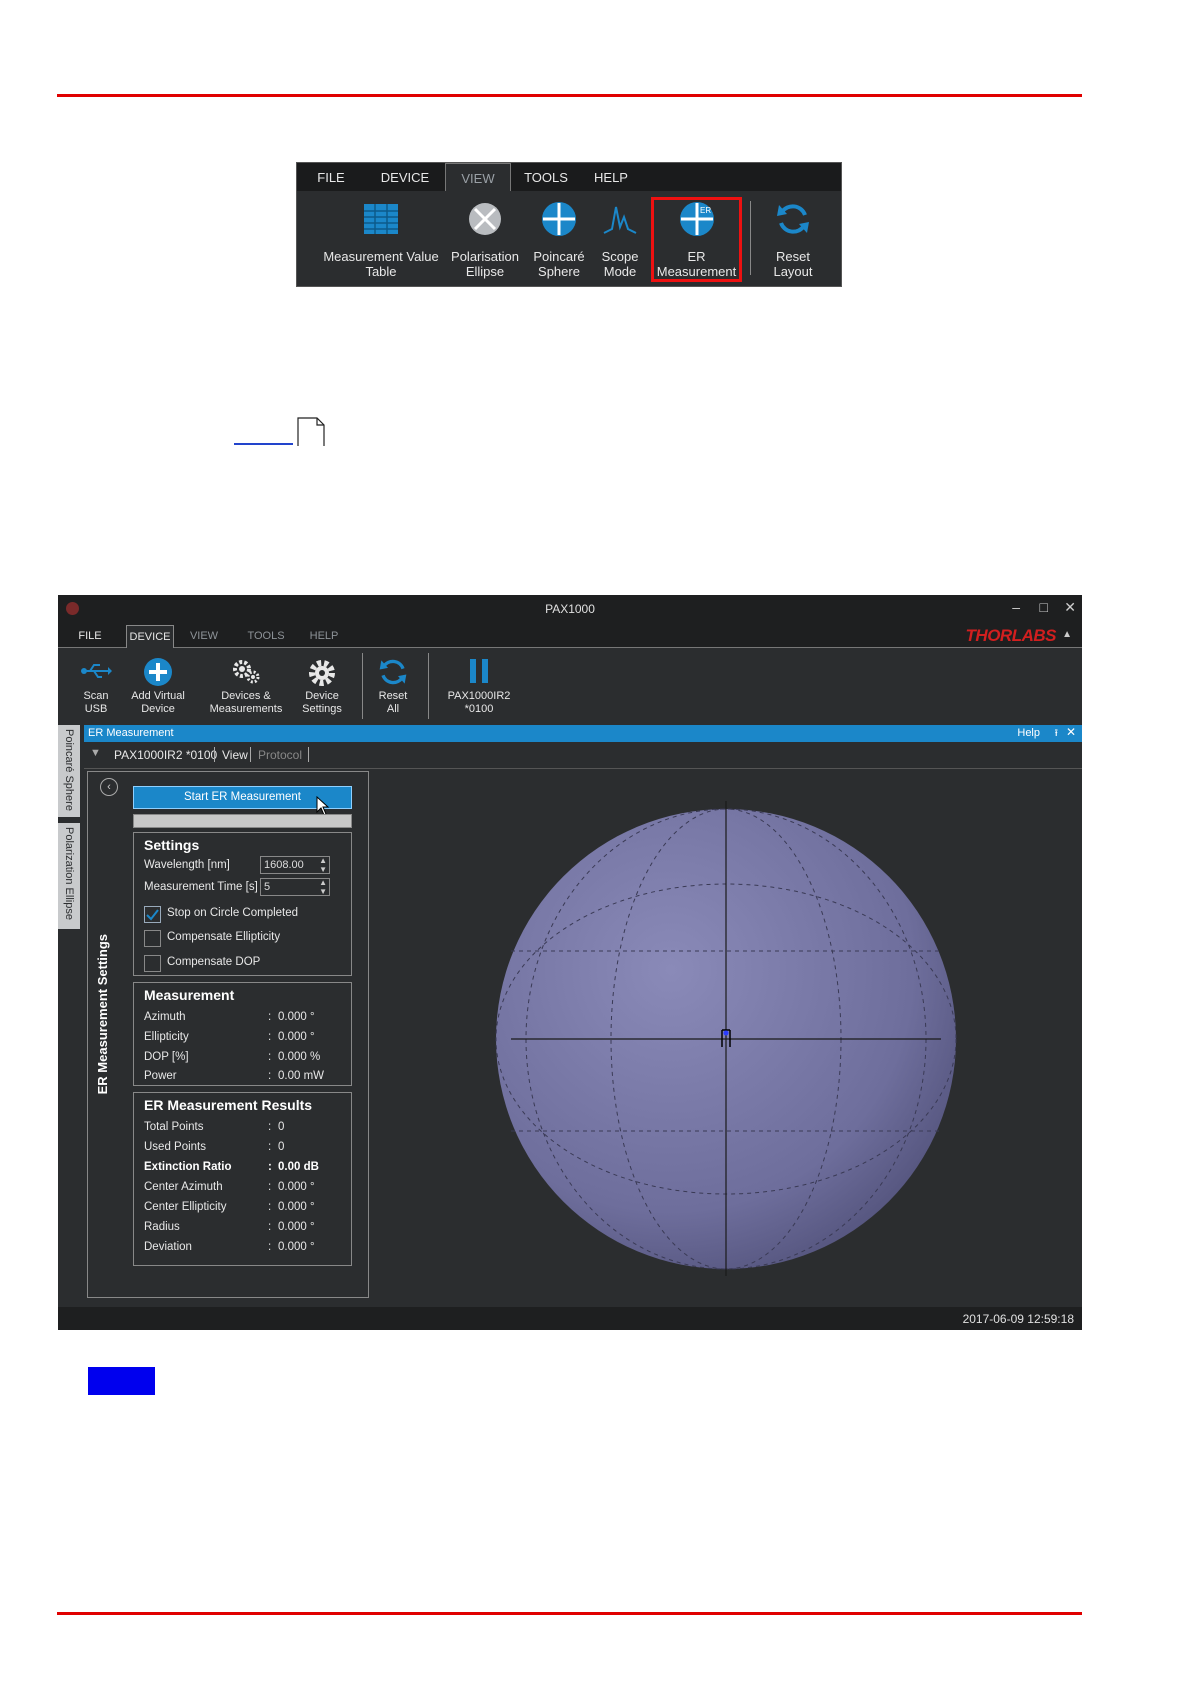 The width and height of the screenshot is (1190, 1684). I want to click on ribbon-separator, so click(750, 238).